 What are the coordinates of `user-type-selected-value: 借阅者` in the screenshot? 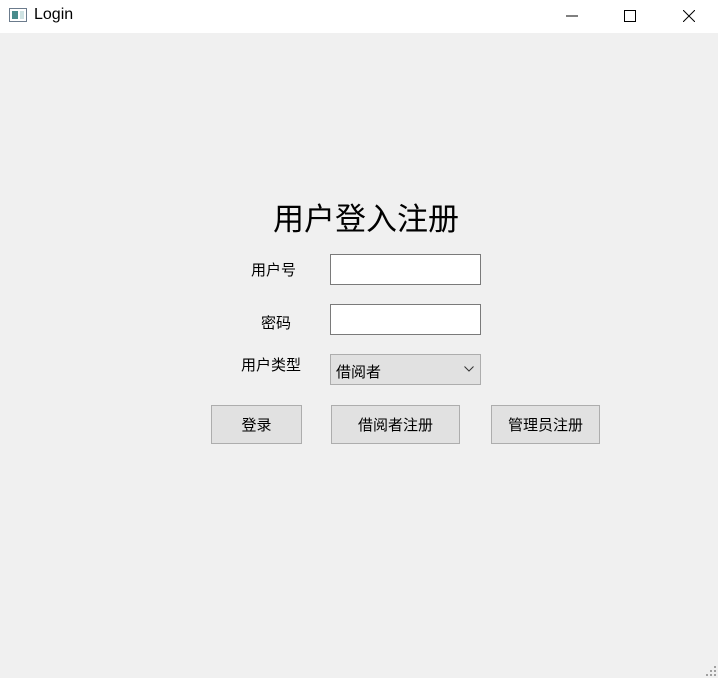 It's located at (359, 372).